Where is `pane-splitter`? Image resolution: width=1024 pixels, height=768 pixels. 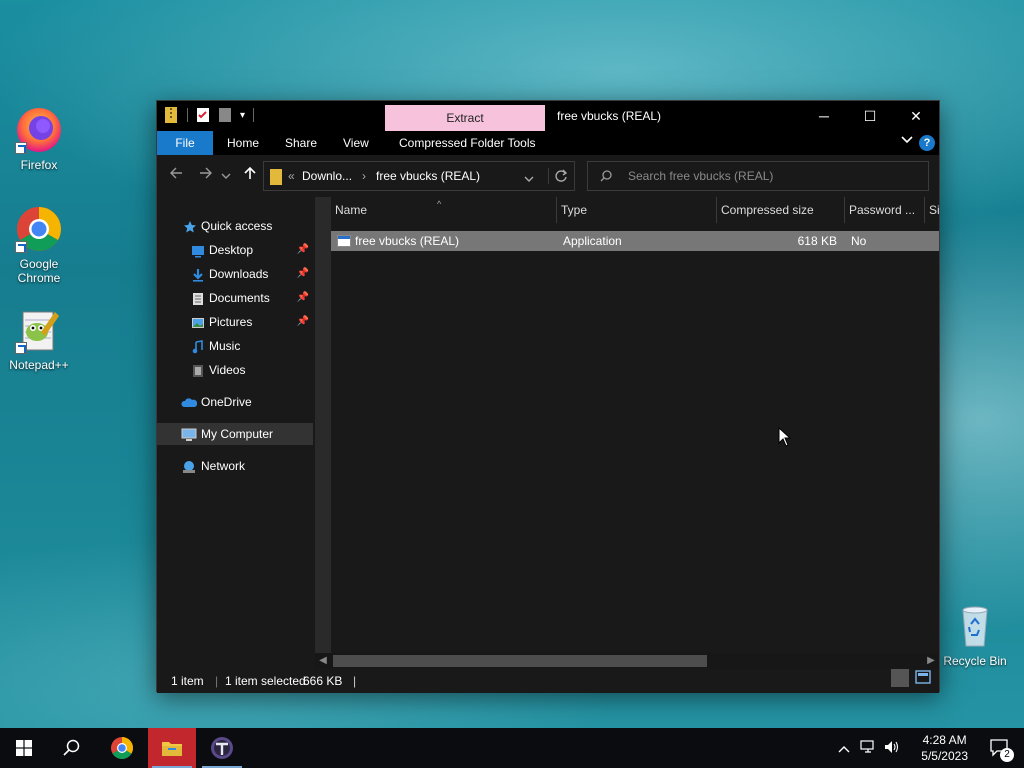 pane-splitter is located at coordinates (323, 429).